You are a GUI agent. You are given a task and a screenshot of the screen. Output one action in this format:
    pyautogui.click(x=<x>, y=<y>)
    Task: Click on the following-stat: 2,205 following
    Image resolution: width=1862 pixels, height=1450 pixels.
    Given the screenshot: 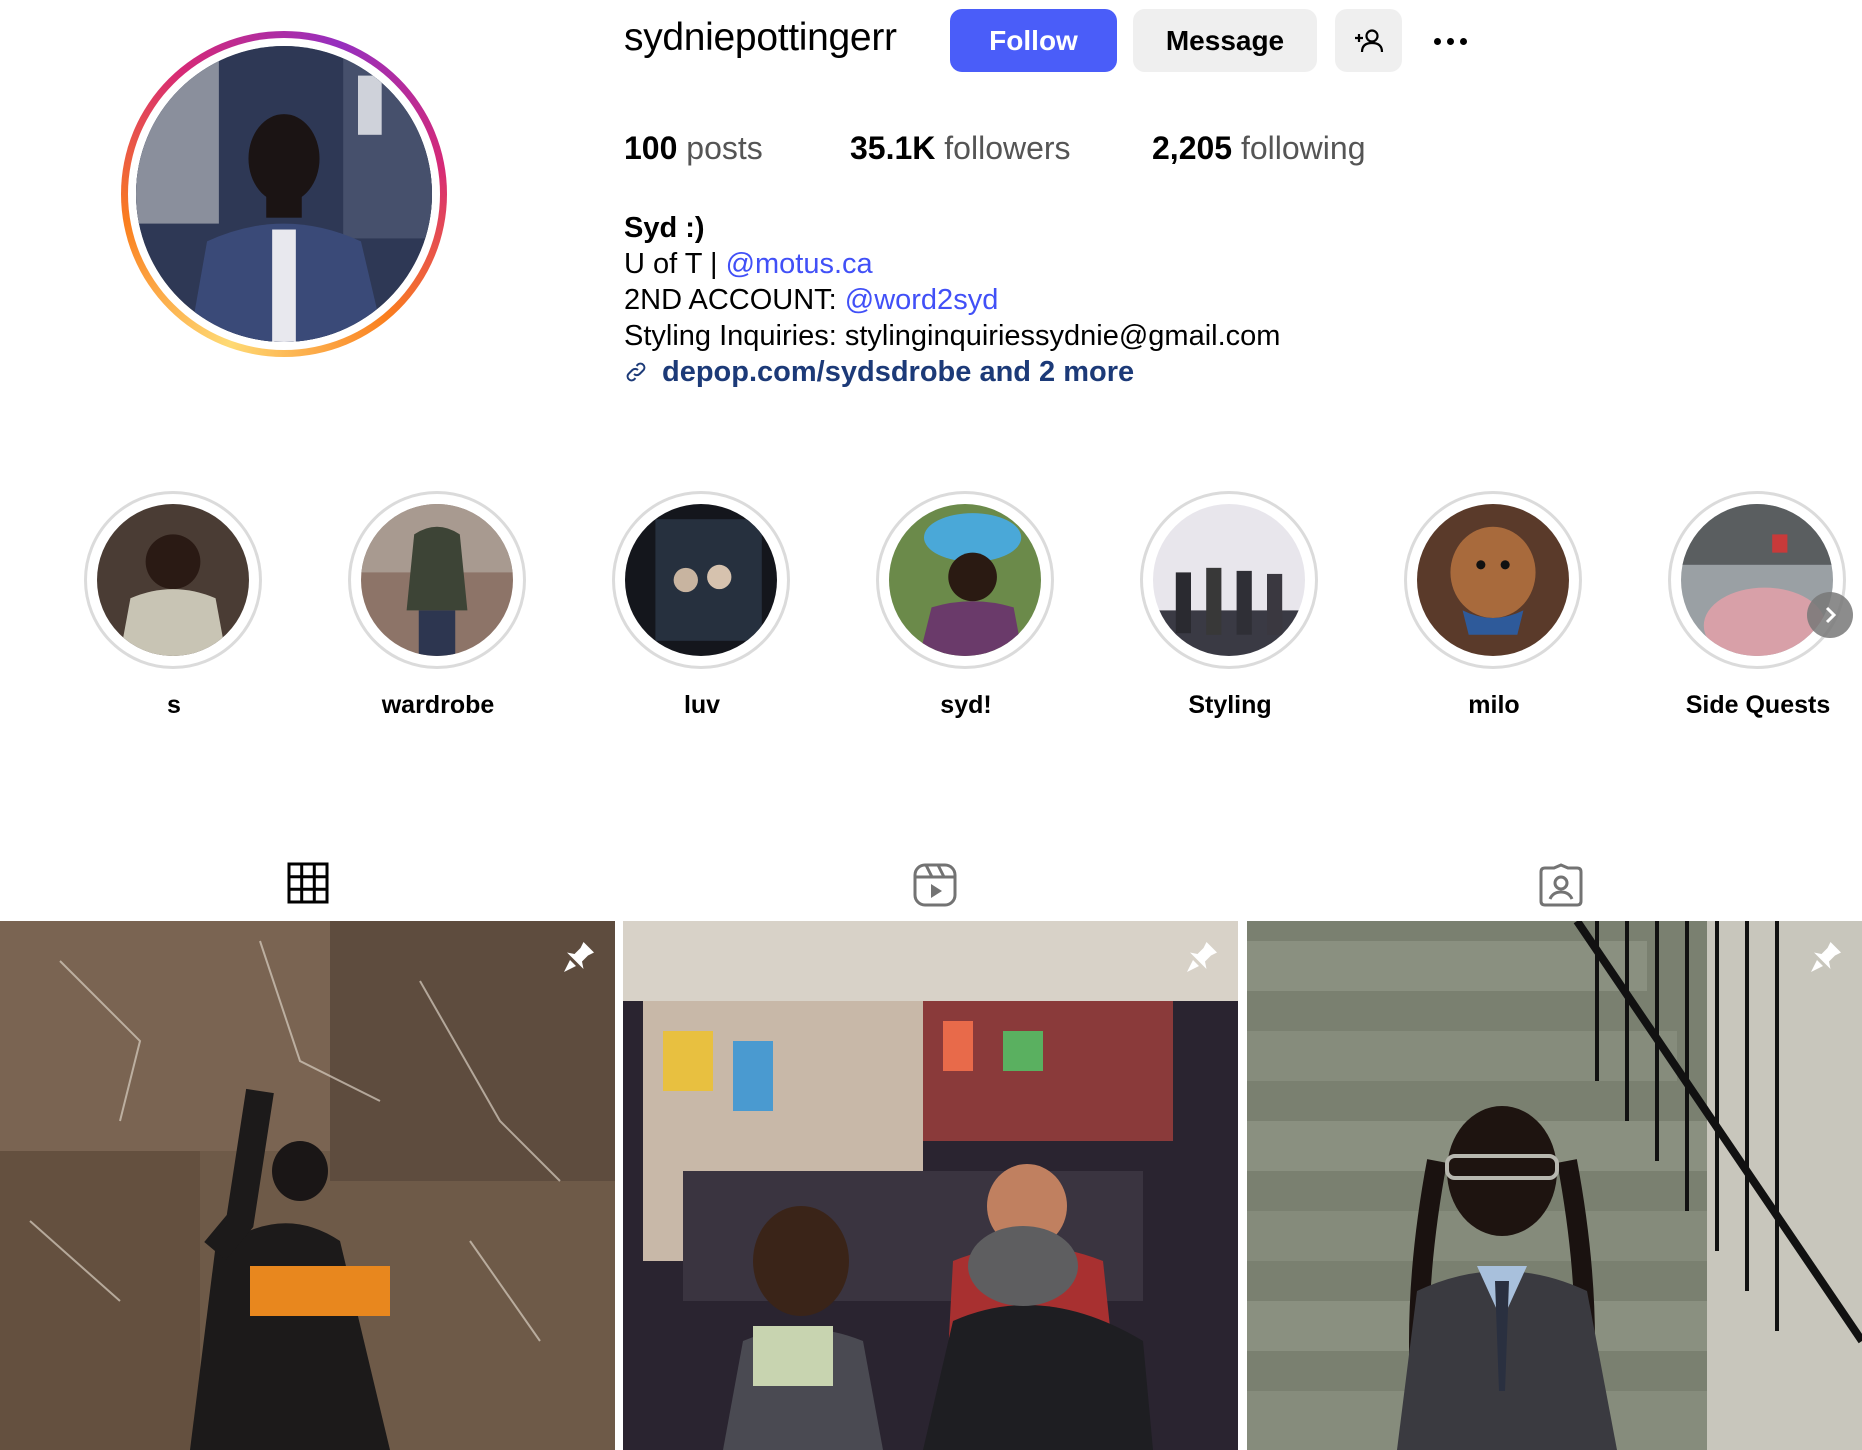 What is the action you would take?
    pyautogui.click(x=1258, y=148)
    